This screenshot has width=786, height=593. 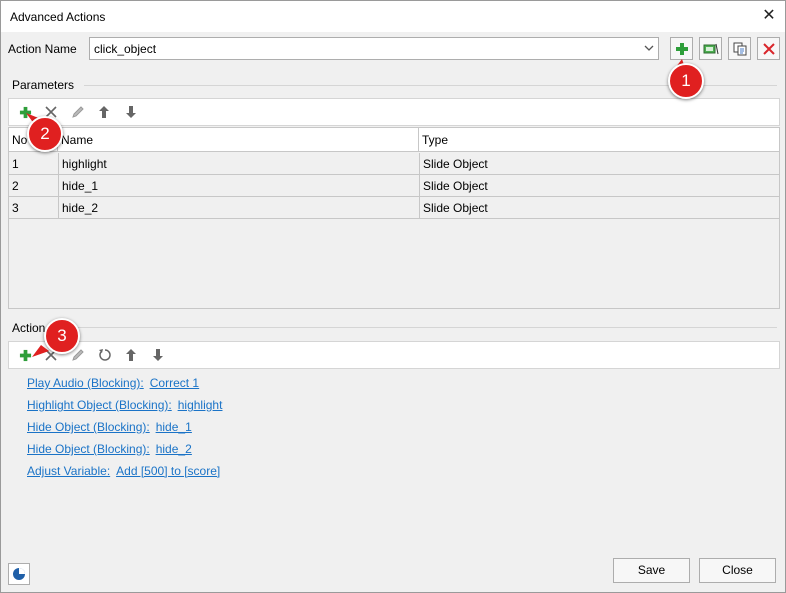 I want to click on close-button: Close, so click(x=737, y=570).